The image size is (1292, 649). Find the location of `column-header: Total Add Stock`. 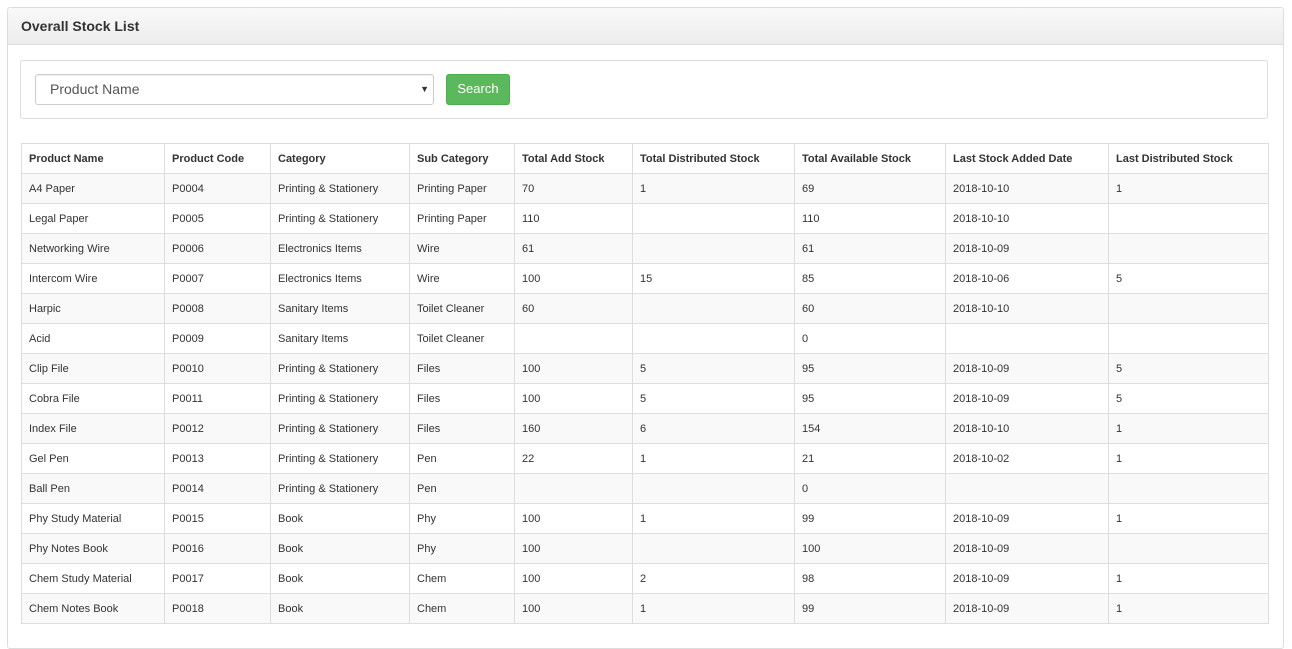

column-header: Total Add Stock is located at coordinates (573, 158).